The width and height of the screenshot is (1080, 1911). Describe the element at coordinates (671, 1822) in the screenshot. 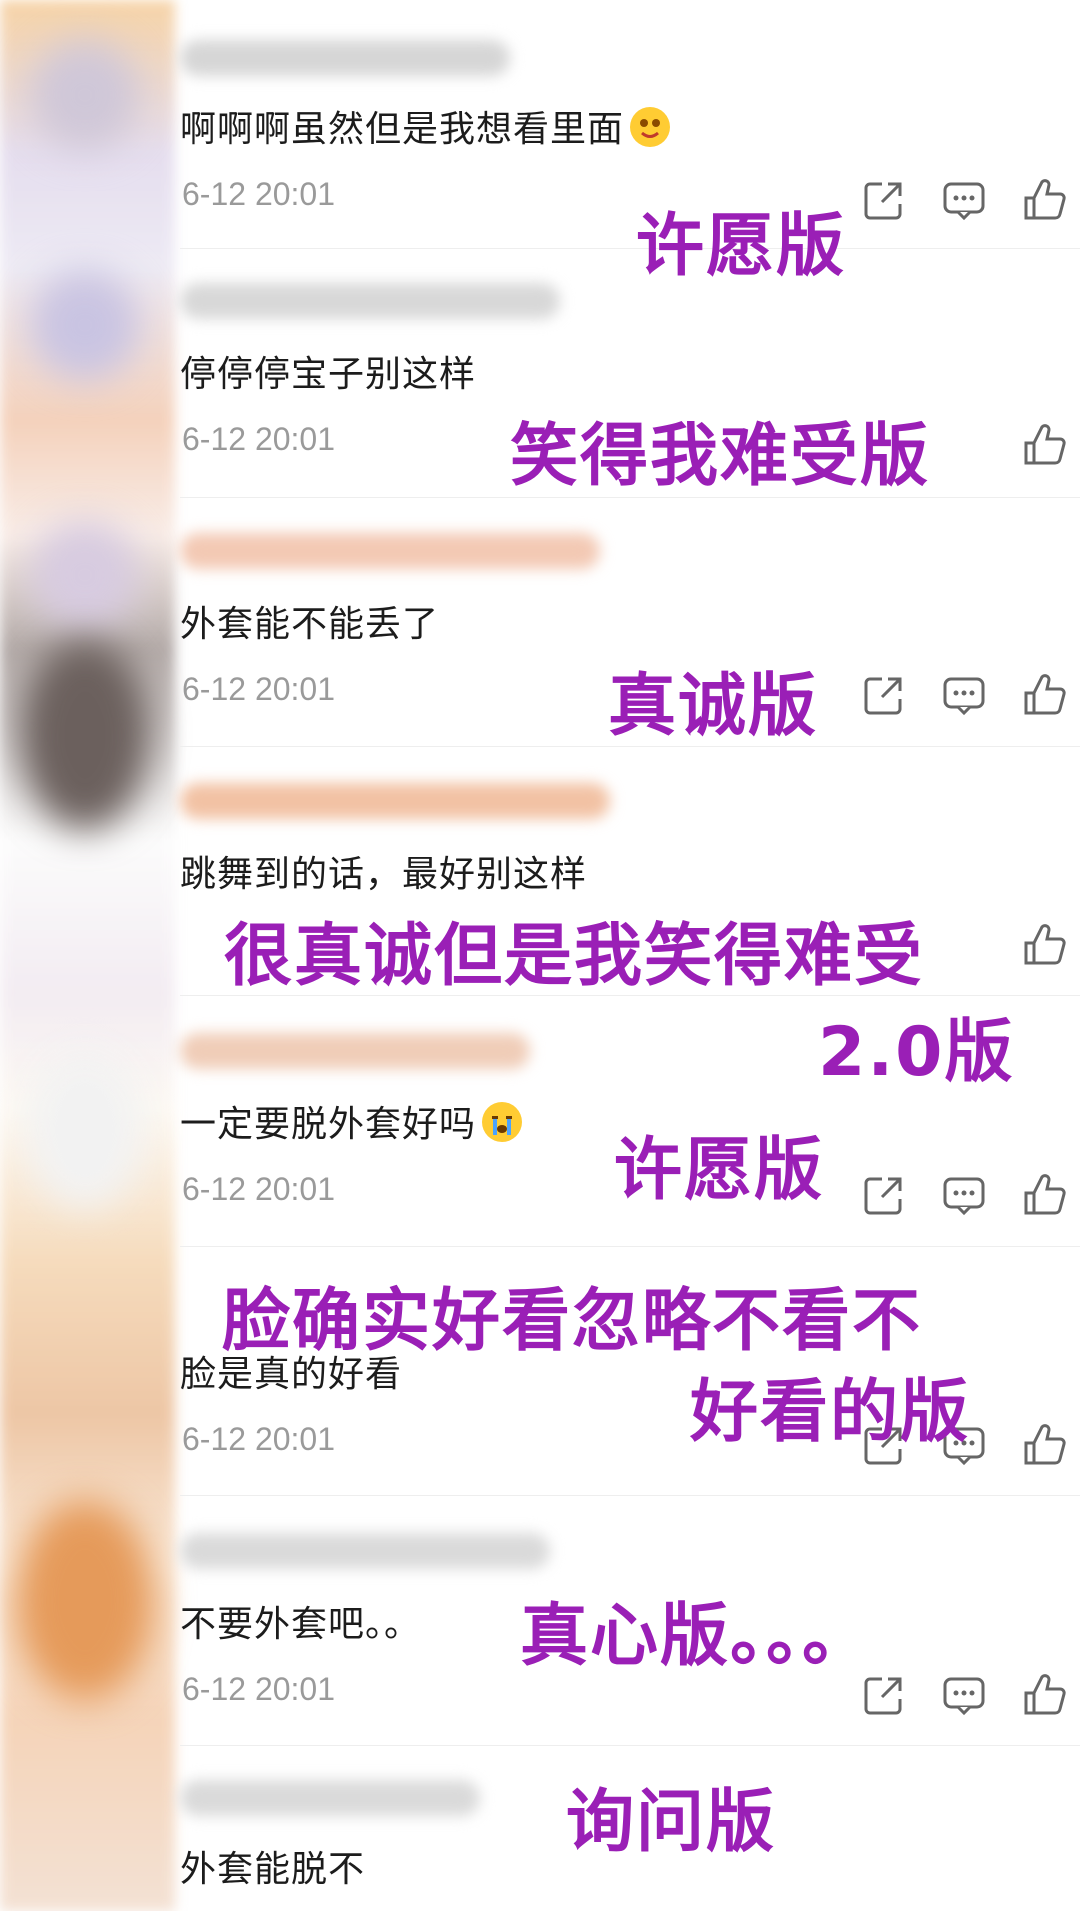

I see `annotation-overlay: 询问版` at that location.